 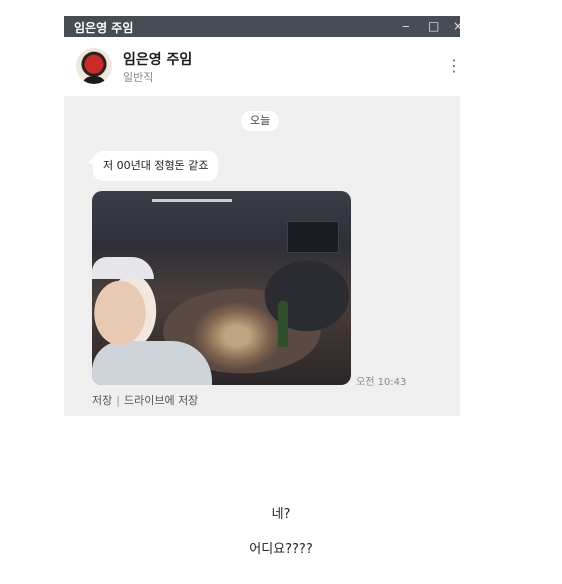 What do you see at coordinates (104, 28) in the screenshot?
I see `window-title: 임은영 주임` at bounding box center [104, 28].